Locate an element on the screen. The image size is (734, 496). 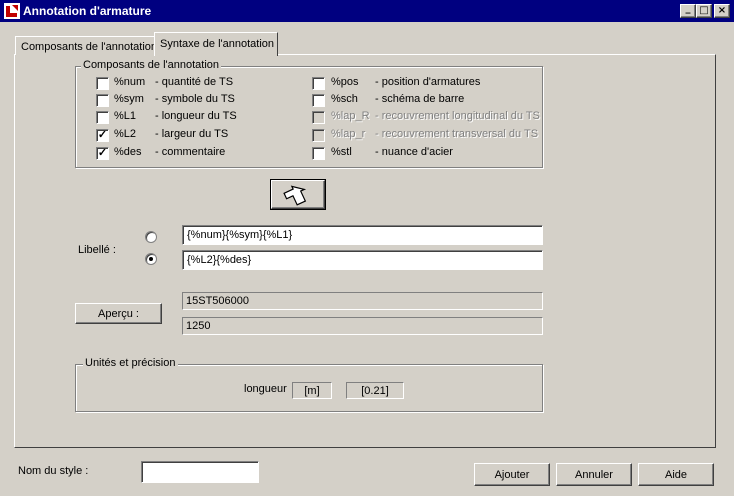
units-length-label: longueur is located at coordinates (265, 389).